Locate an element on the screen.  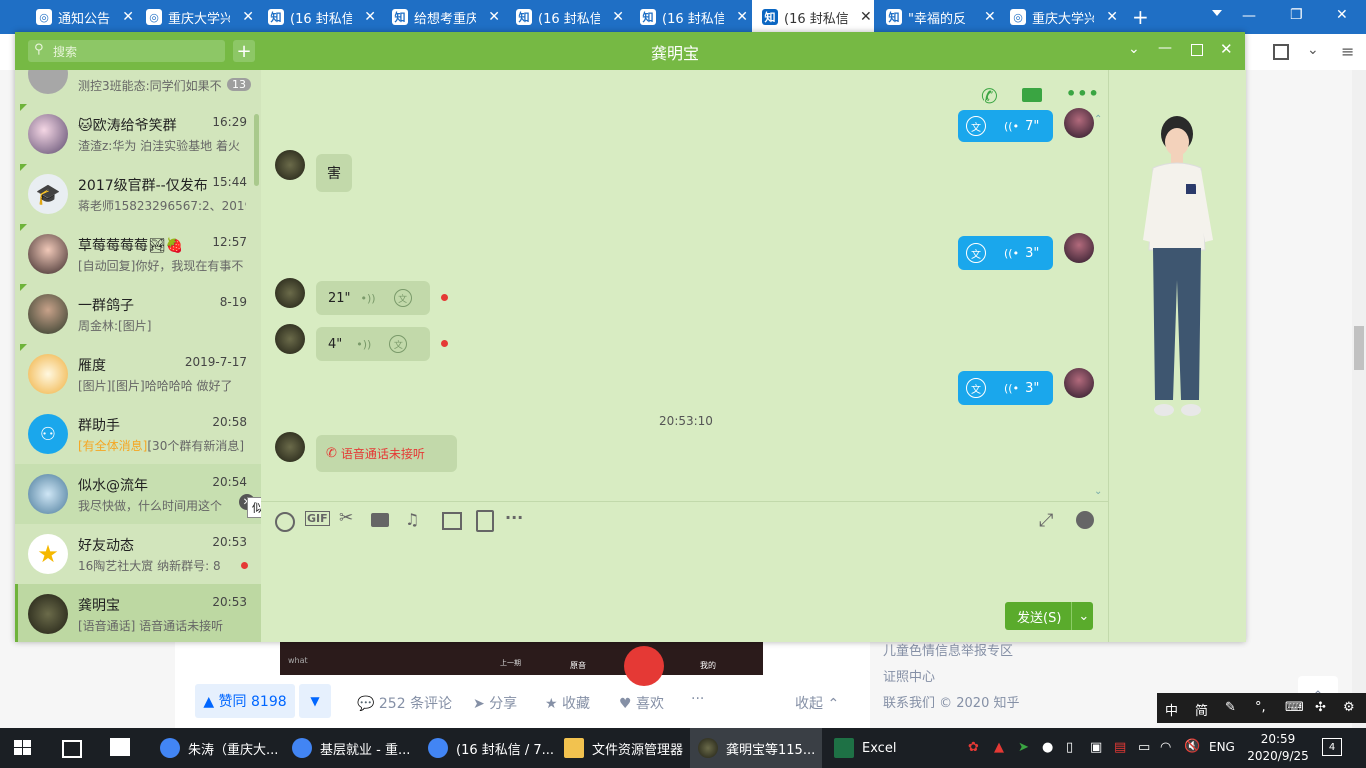
footer-link: 证照中心 is located at coordinates (909, 675).